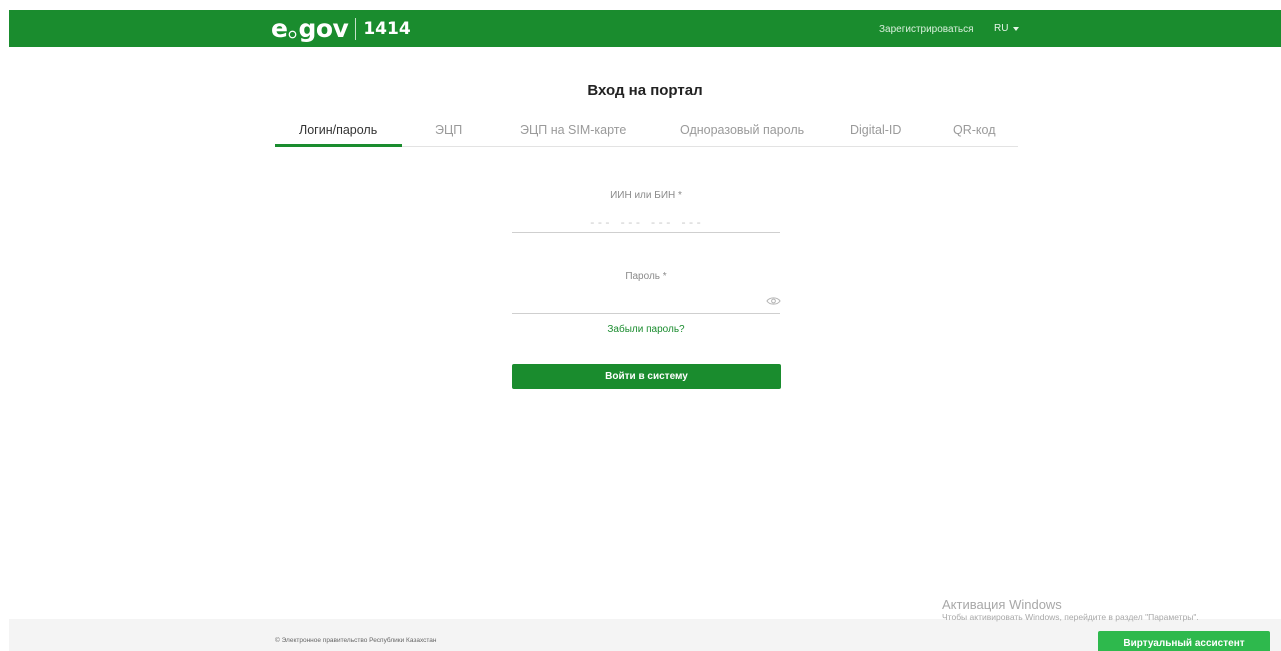 The image size is (1281, 651). What do you see at coordinates (646, 329) in the screenshot?
I see `forgot-password-link: Забыли пароль?` at bounding box center [646, 329].